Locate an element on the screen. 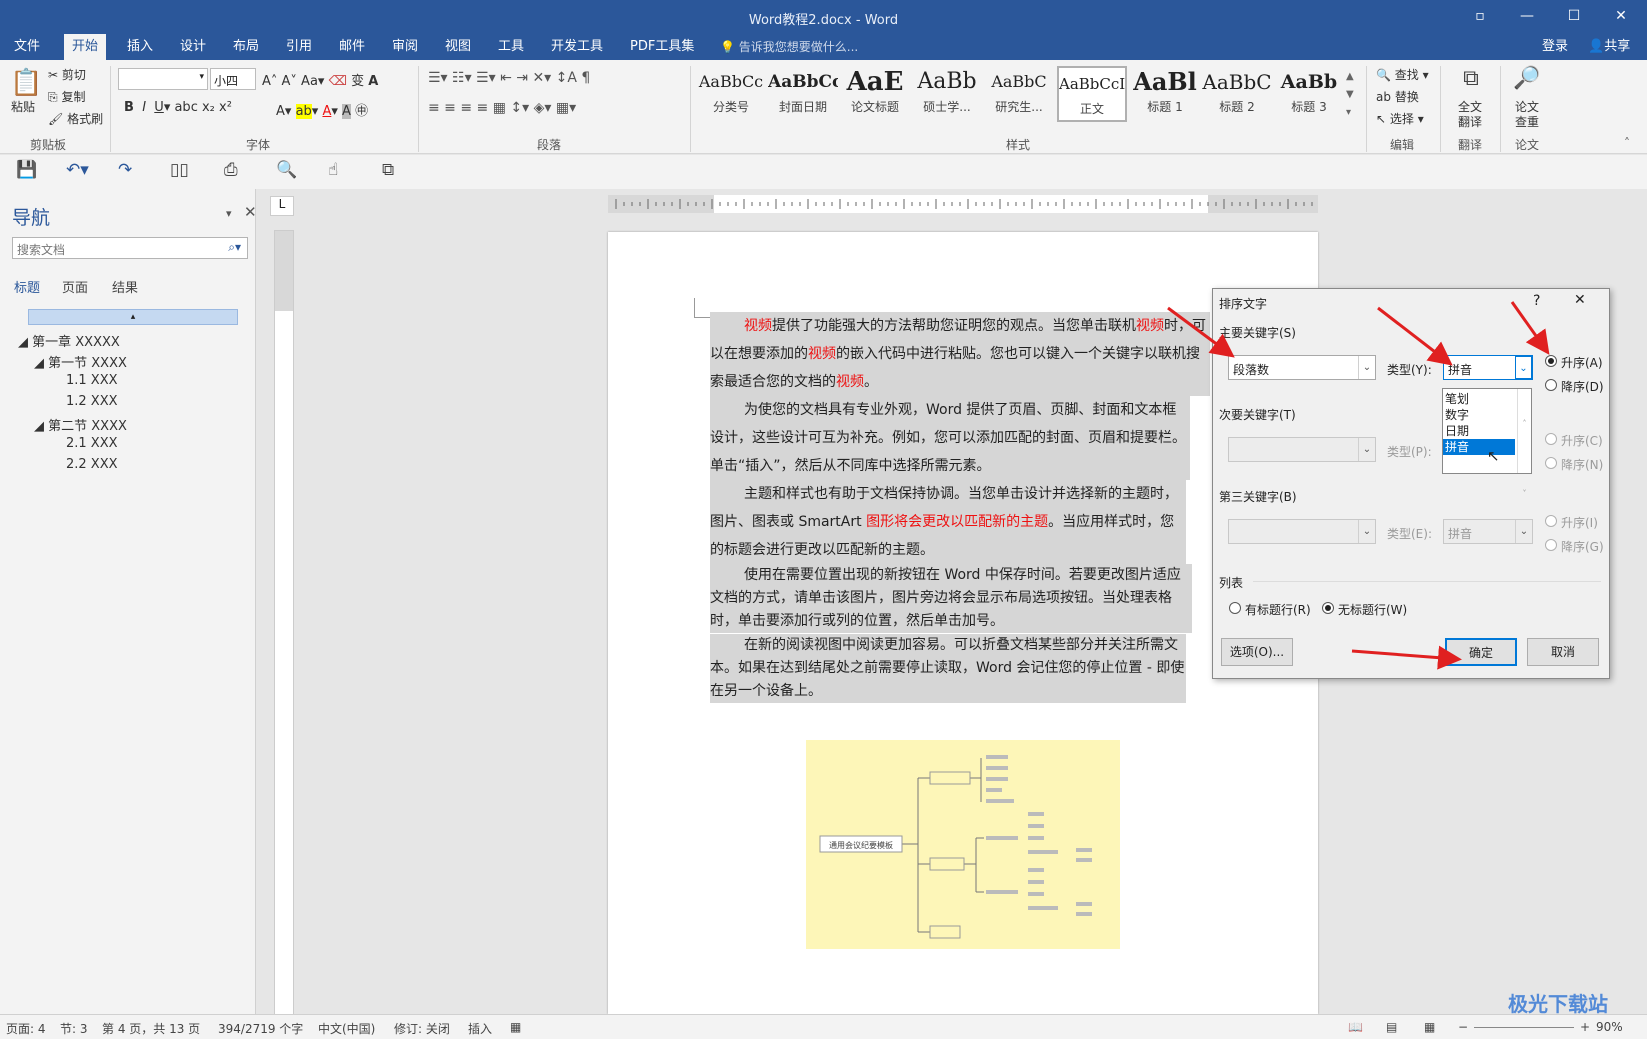 The image size is (1647, 1039). font-size-combo: 小四 is located at coordinates (233, 79).